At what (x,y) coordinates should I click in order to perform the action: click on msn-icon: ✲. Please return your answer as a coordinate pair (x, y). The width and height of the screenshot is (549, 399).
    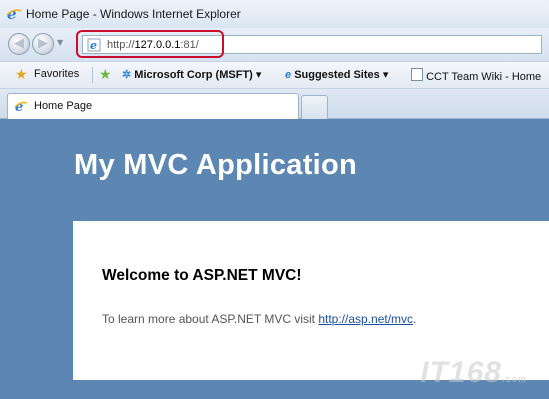
    Looking at the image, I should click on (127, 75).